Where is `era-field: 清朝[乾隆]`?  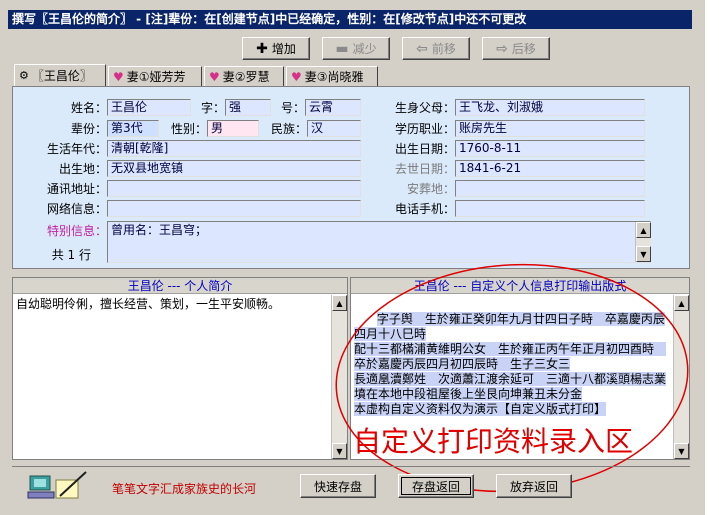 era-field: 清朝[乾隆] is located at coordinates (234, 148).